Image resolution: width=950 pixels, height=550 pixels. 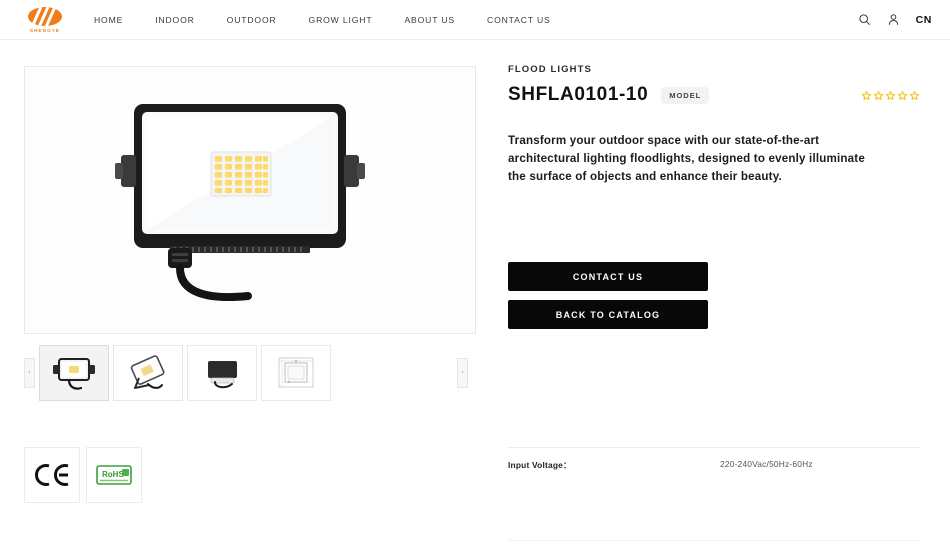 What do you see at coordinates (429, 20) in the screenshot?
I see `nav-item-about-us: ABOUT US` at bounding box center [429, 20].